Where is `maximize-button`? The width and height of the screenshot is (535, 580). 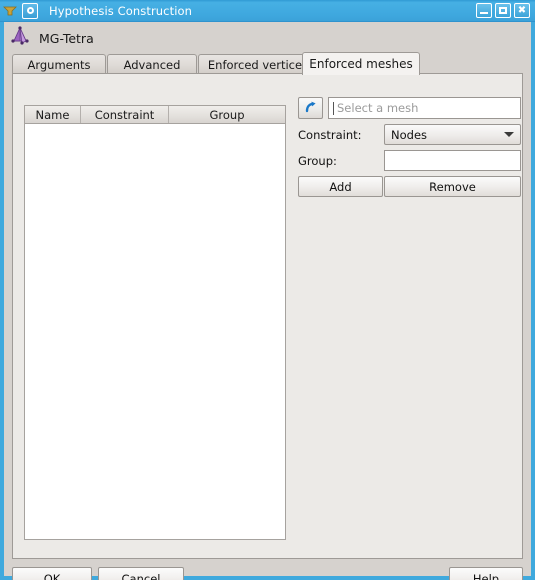
maximize-button is located at coordinates (503, 10).